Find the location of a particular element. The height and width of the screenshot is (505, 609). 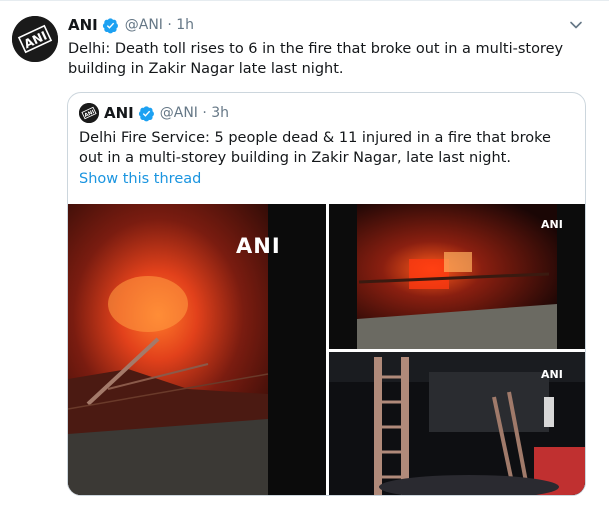

quoted-author-name: ANI is located at coordinates (119, 113).